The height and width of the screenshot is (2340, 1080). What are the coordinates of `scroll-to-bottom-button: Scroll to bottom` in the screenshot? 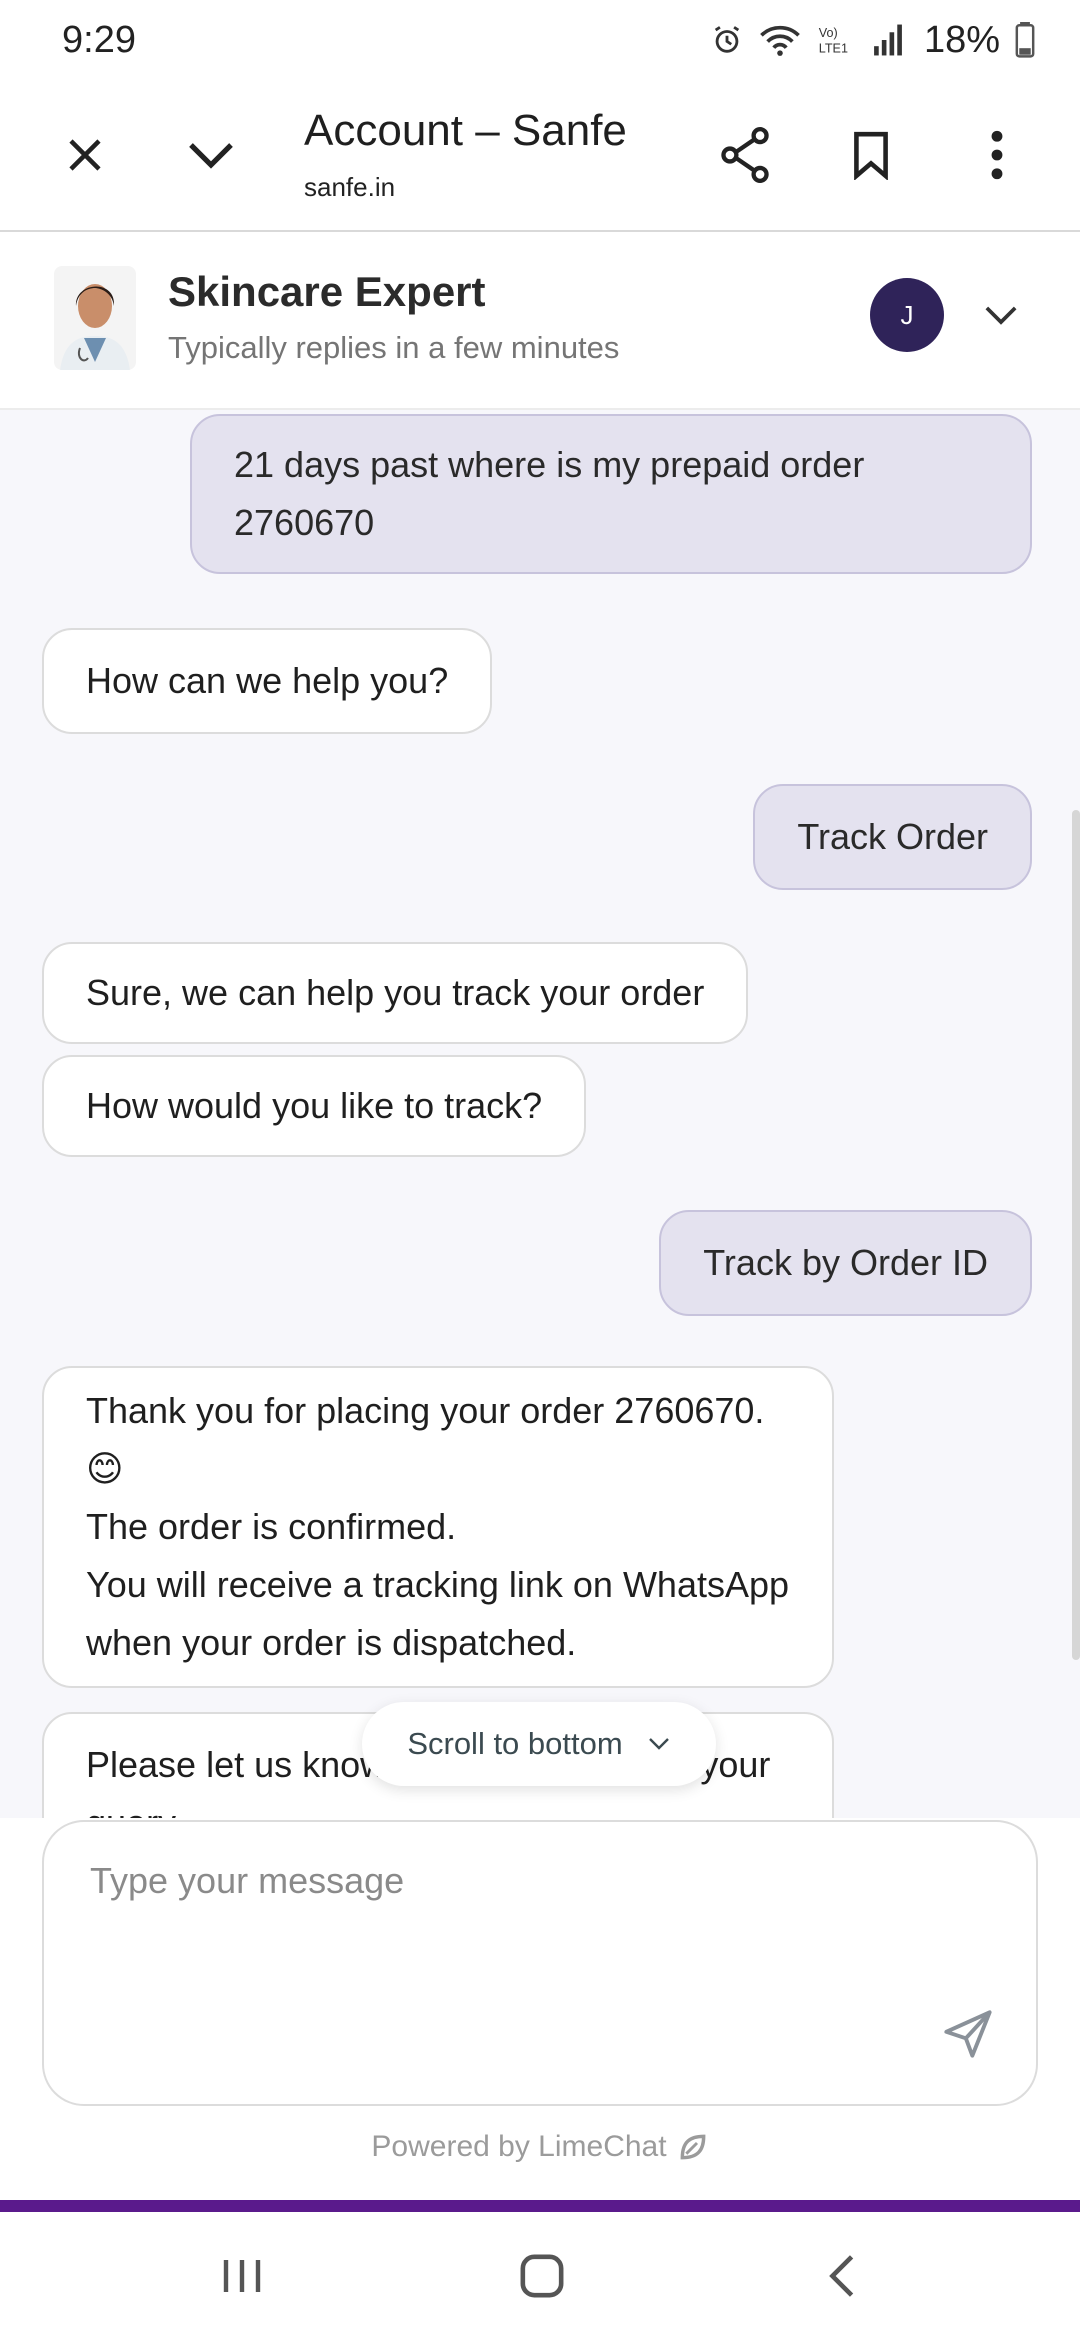 It's located at (539, 1744).